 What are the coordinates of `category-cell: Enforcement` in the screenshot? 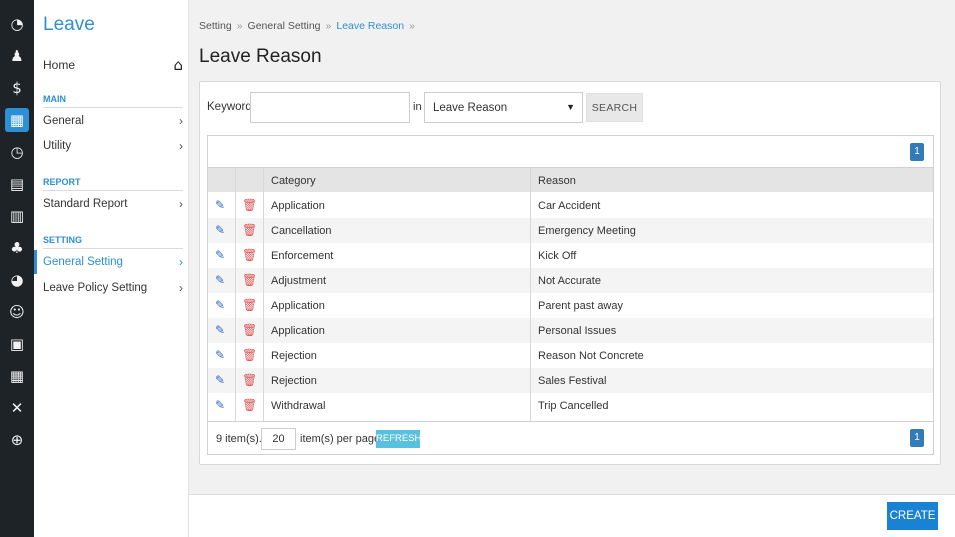 It's located at (302, 256).